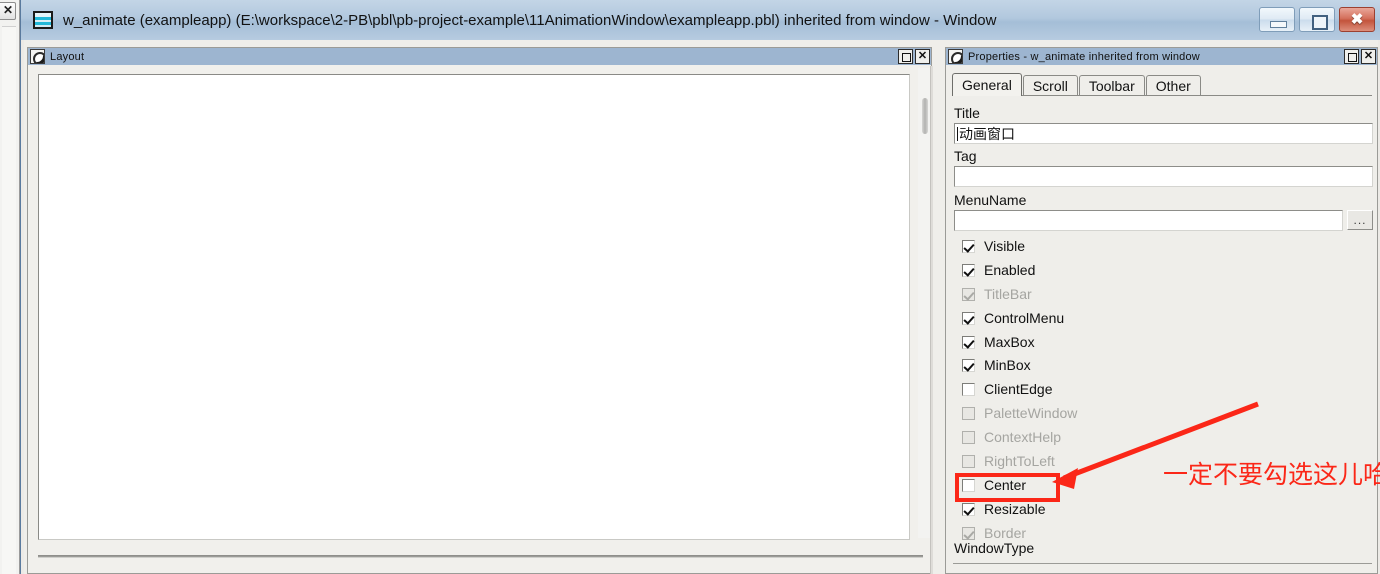 This screenshot has height=574, width=1380. I want to click on checkbox-controlmenu: ControlMenu, so click(1013, 318).